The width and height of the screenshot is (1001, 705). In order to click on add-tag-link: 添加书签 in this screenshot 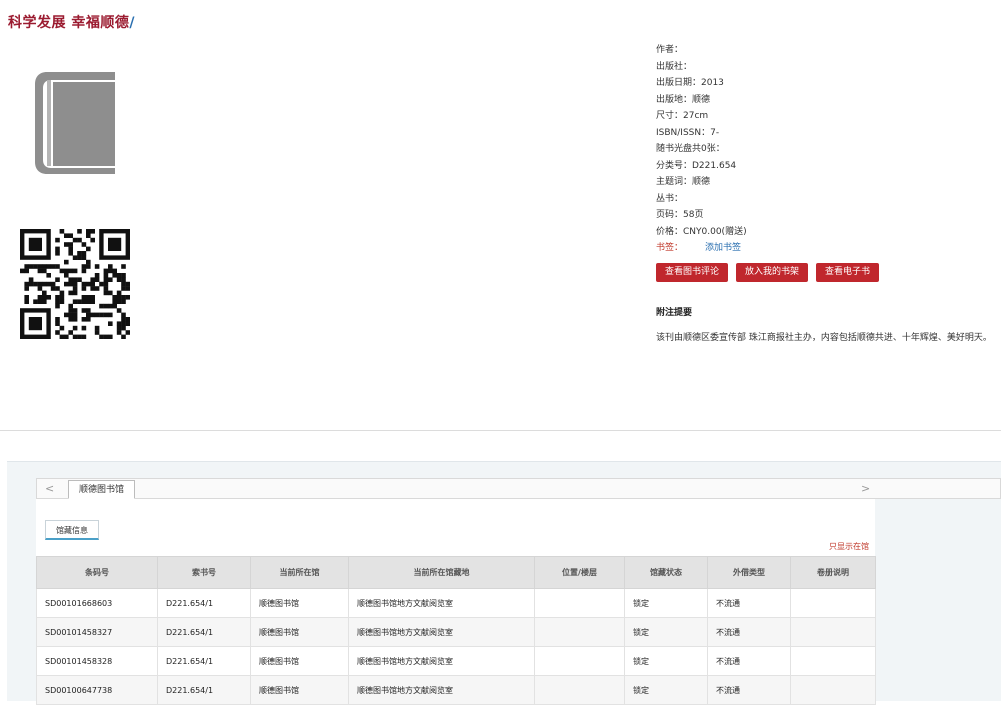, I will do `click(723, 248)`.